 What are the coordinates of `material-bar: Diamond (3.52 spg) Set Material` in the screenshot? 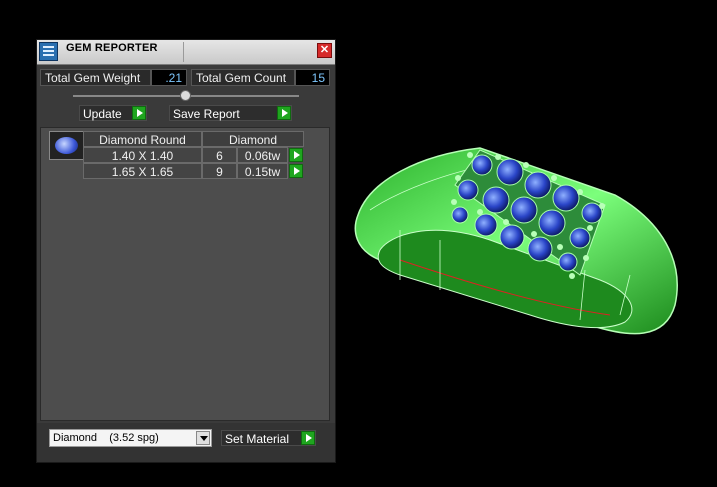 It's located at (186, 442).